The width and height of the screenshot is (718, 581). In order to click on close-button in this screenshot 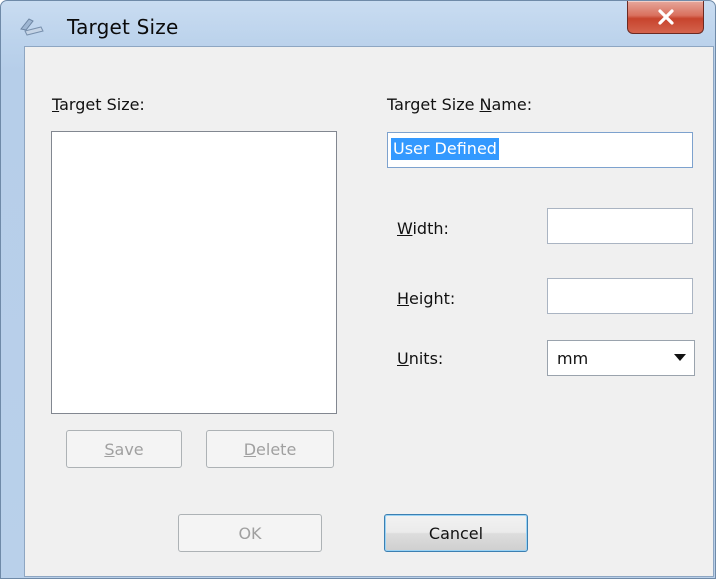, I will do `click(665, 17)`.